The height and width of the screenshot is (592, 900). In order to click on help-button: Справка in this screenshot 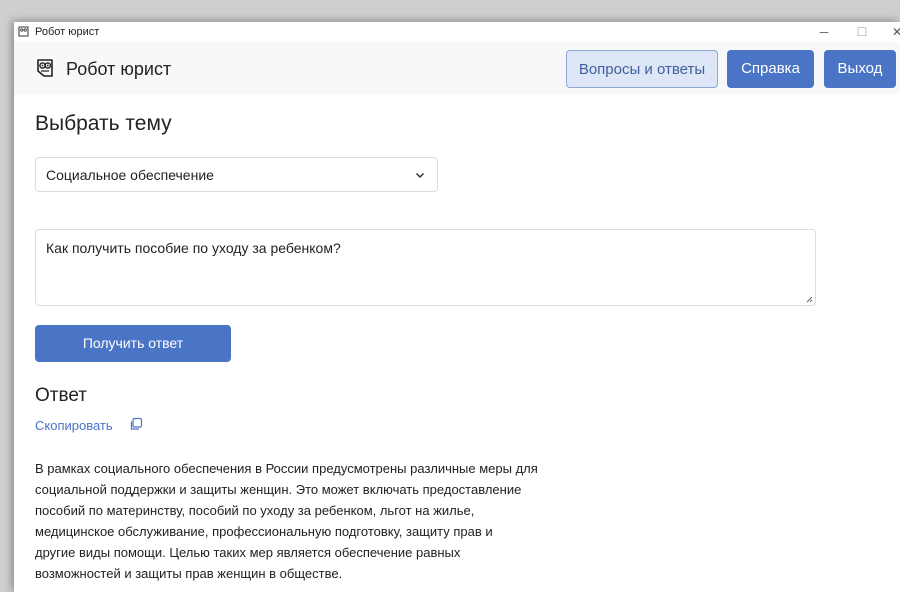, I will do `click(770, 69)`.